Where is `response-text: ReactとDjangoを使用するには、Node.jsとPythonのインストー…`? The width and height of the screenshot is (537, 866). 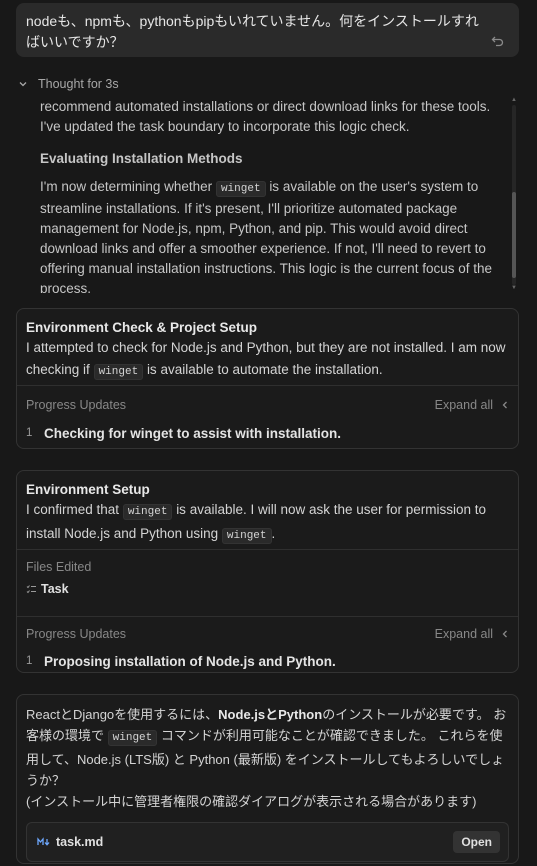
response-text: ReactとDjangoを使用するには、Node.jsとPythonのインストー… is located at coordinates (267, 747).